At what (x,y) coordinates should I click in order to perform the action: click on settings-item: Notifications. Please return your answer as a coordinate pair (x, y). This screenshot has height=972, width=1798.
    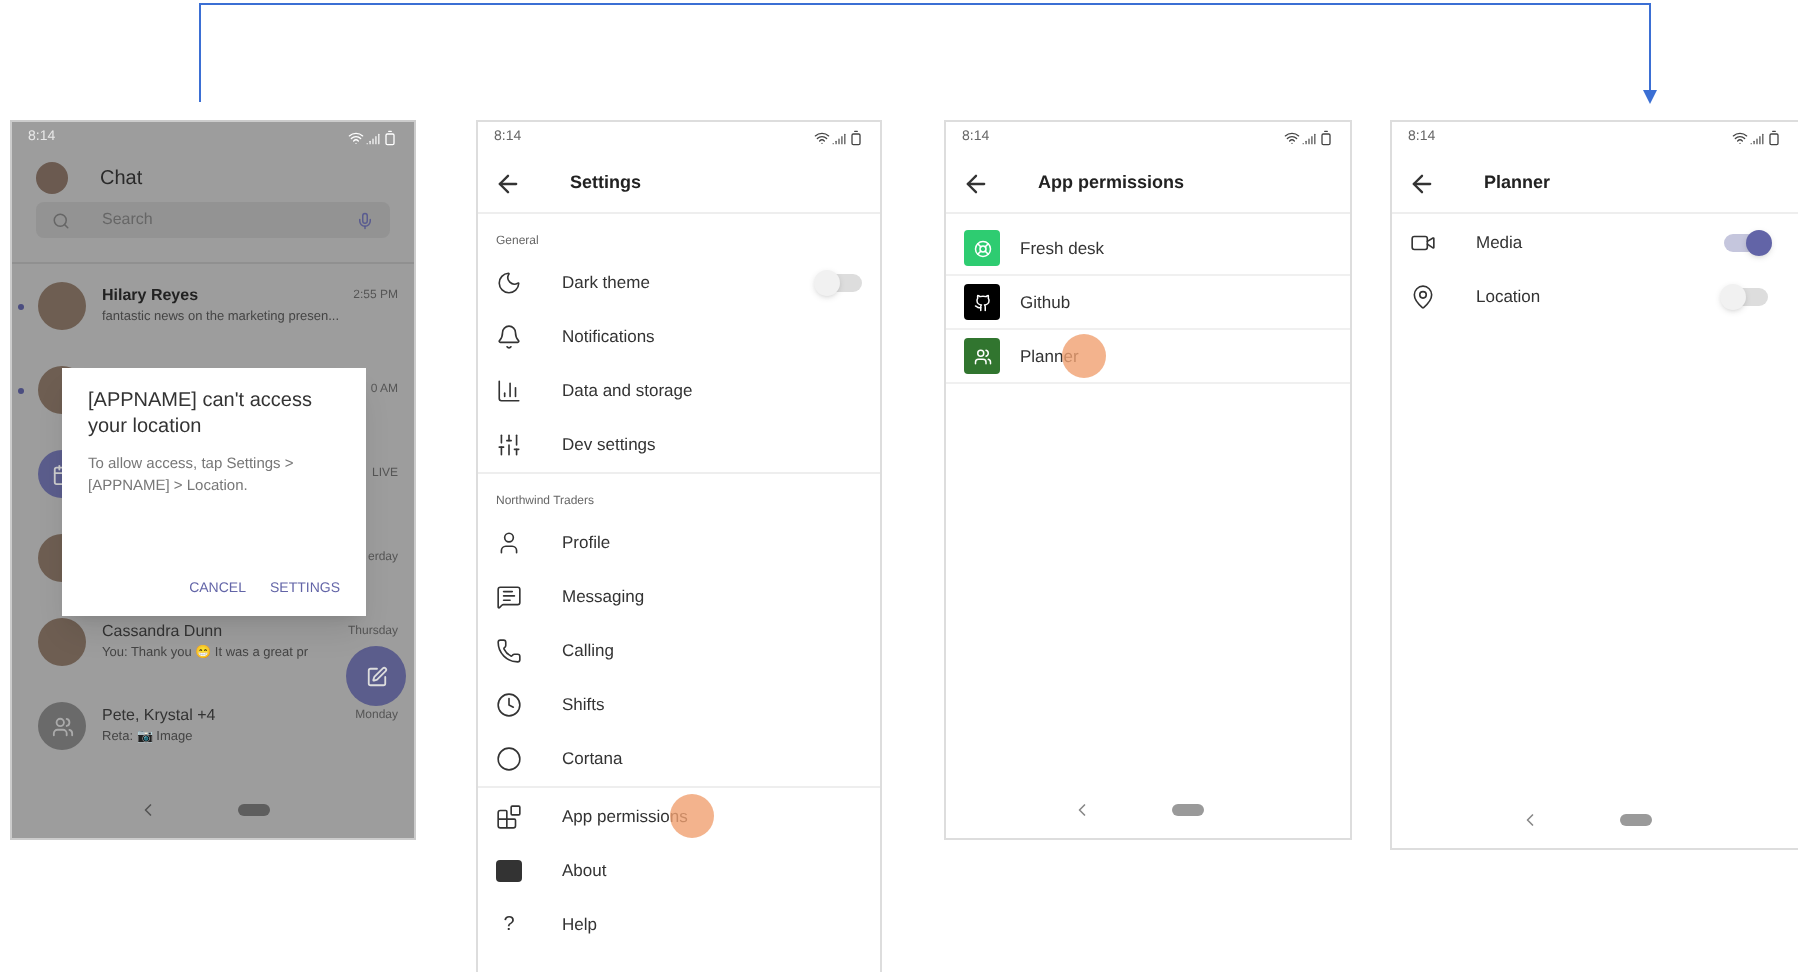
    Looking at the image, I should click on (679, 337).